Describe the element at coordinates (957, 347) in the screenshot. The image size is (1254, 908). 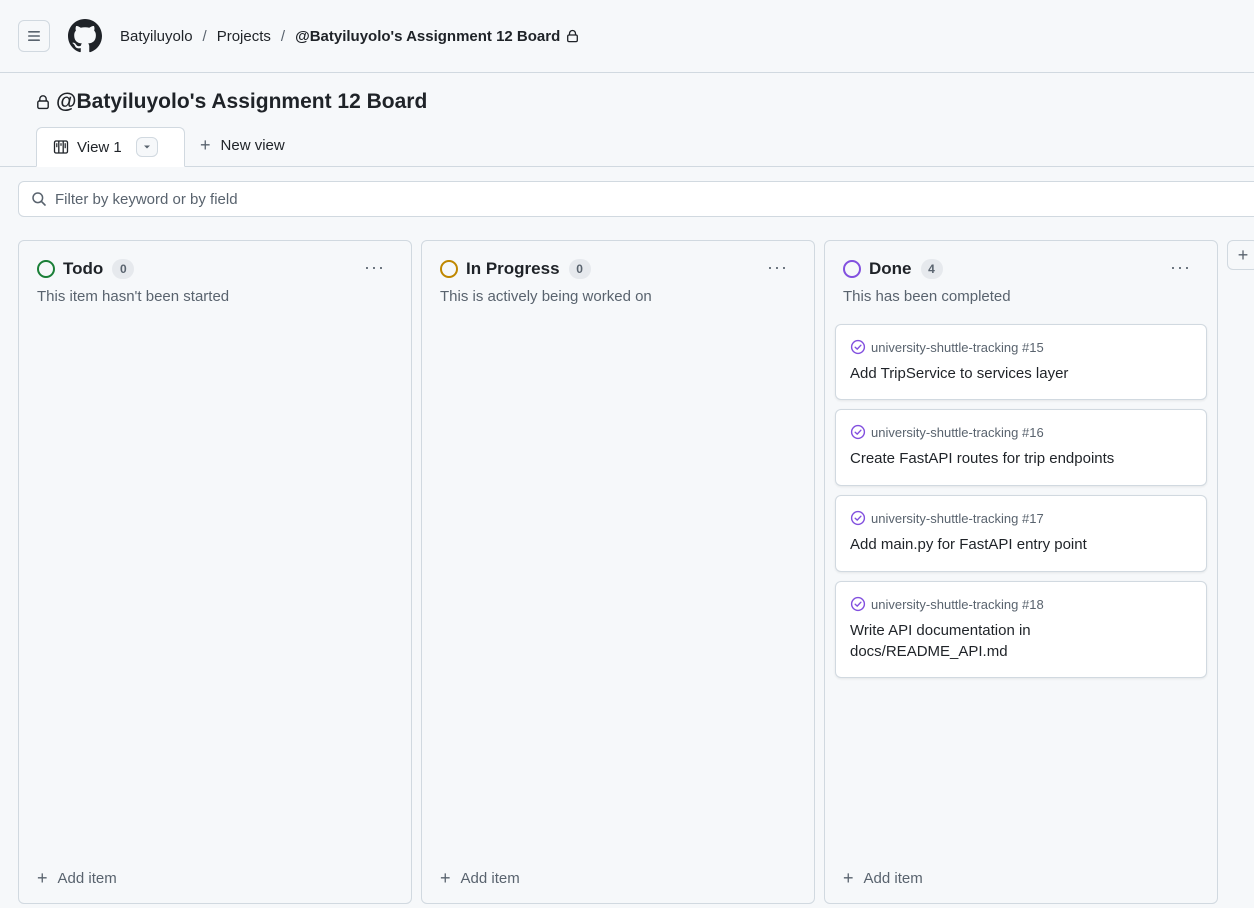
I see `card-repo: university-shuttle-tracking #15` at that location.